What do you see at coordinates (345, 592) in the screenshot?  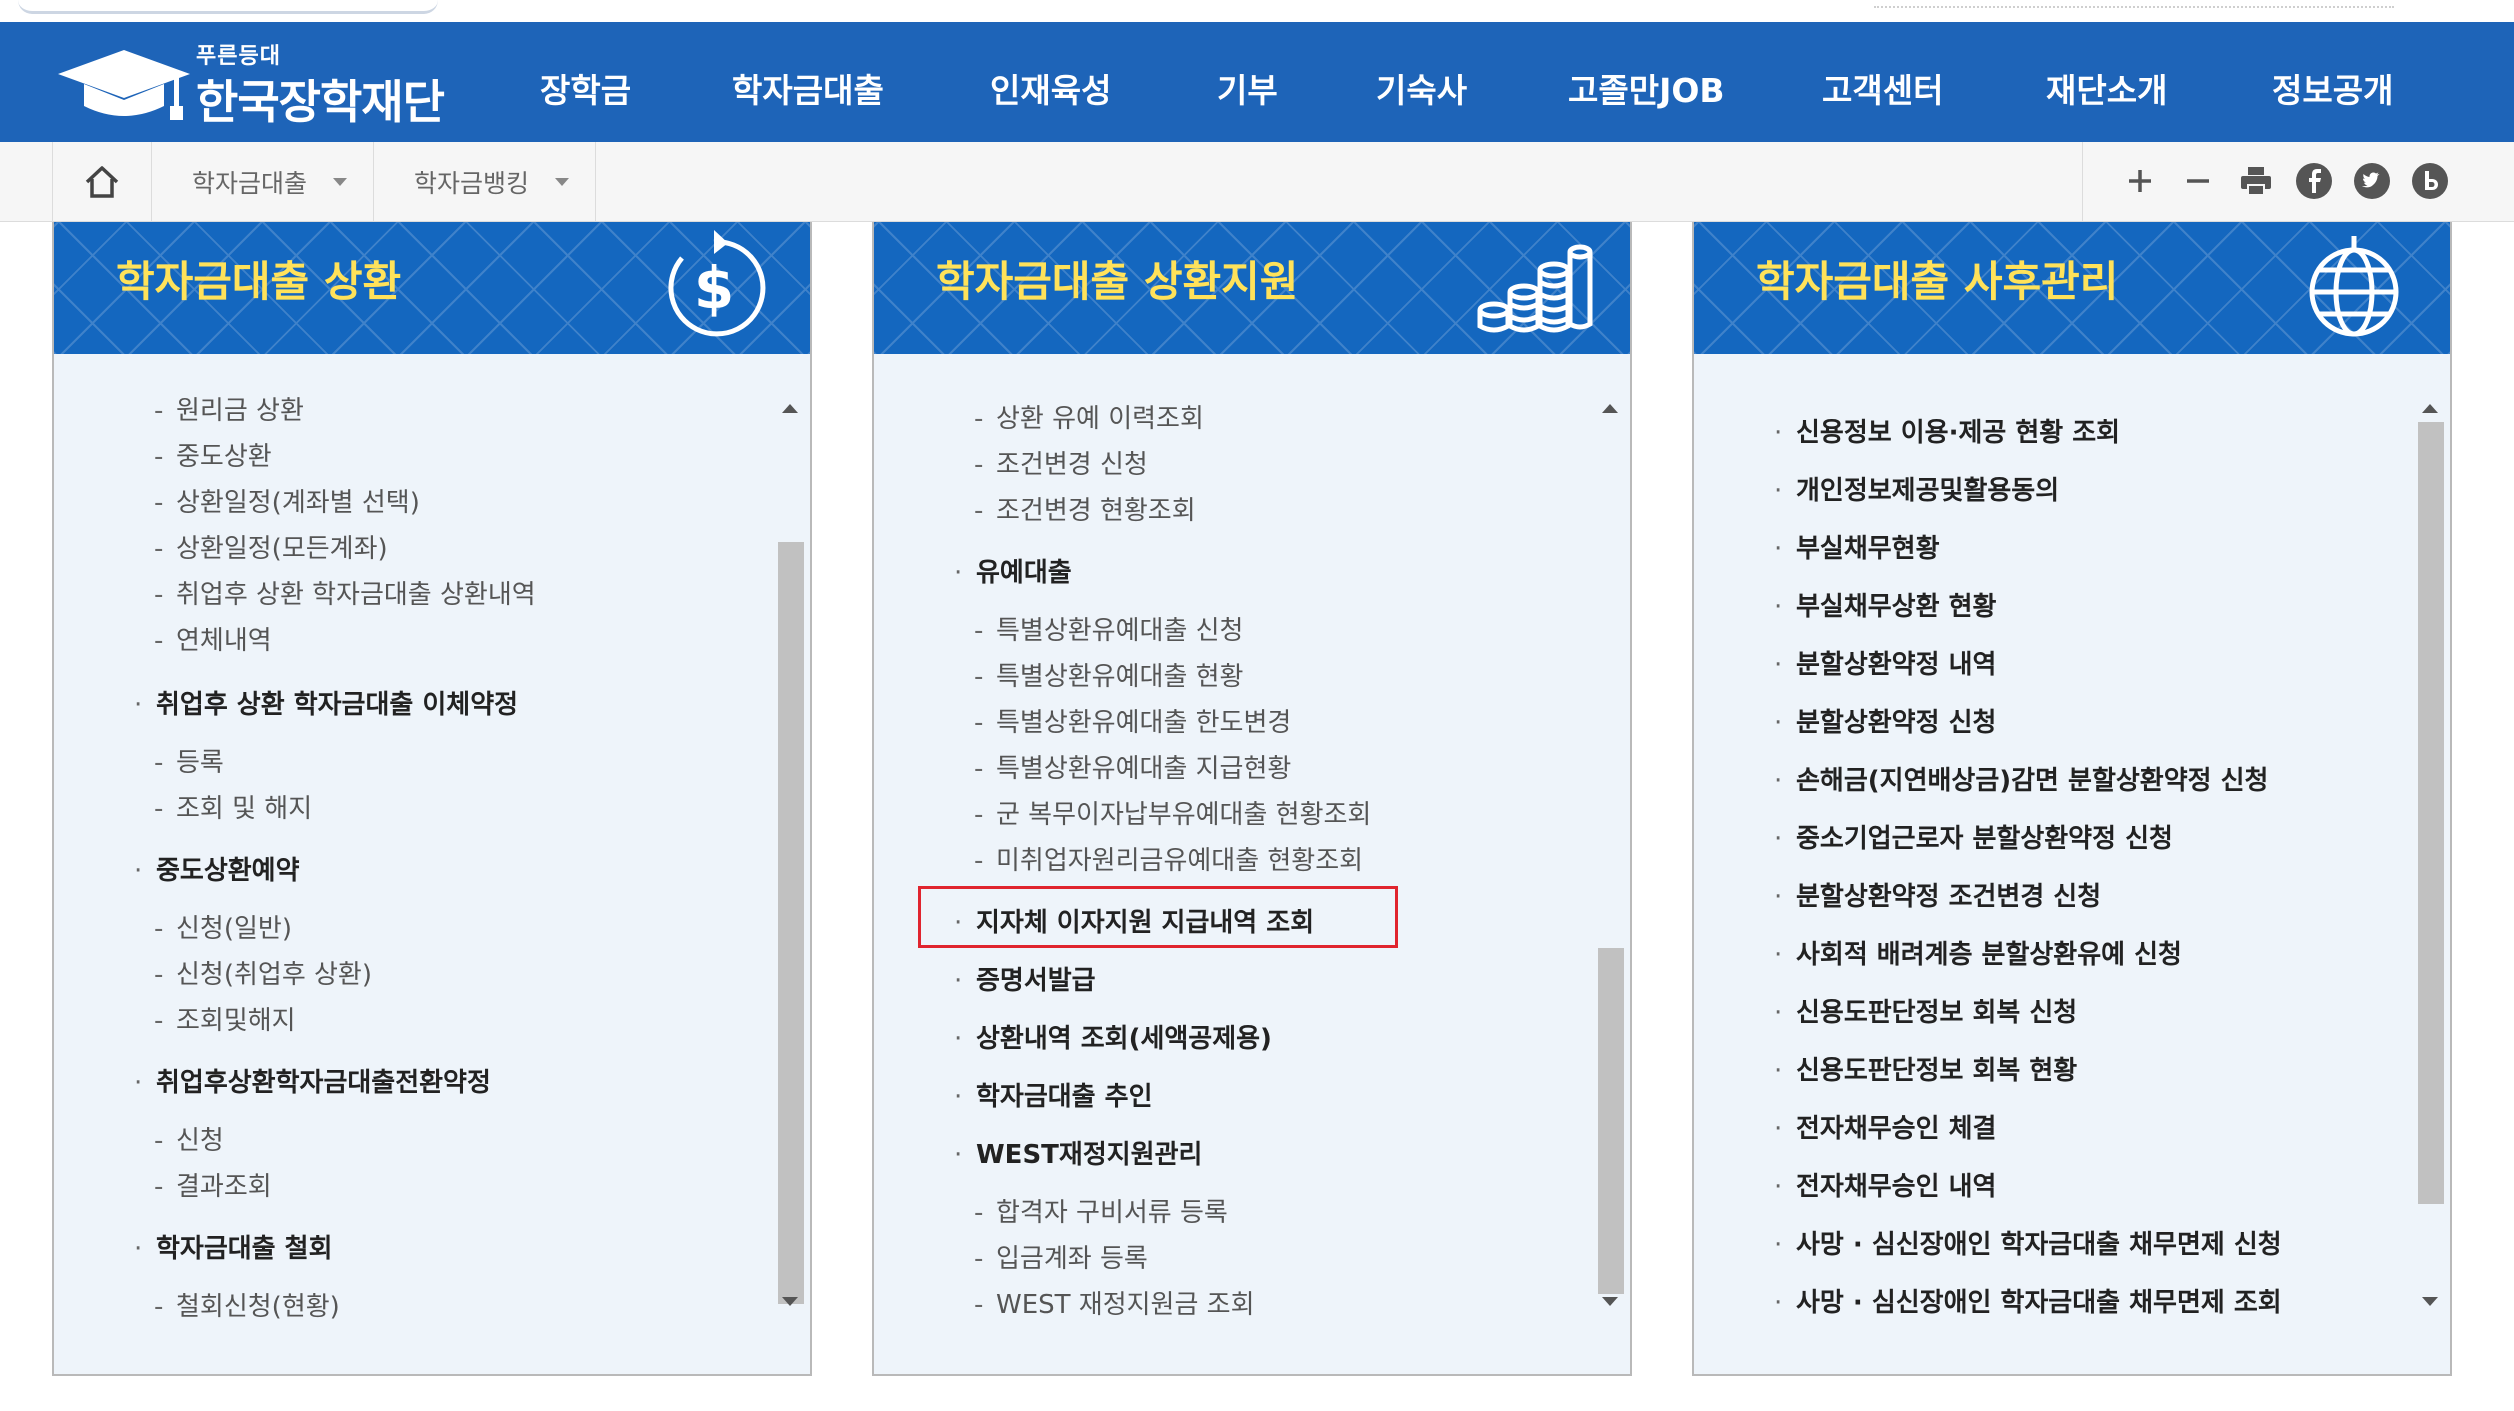 I see `menu-sub-item: - 취업후 상환 학자금대출 상환내역` at bounding box center [345, 592].